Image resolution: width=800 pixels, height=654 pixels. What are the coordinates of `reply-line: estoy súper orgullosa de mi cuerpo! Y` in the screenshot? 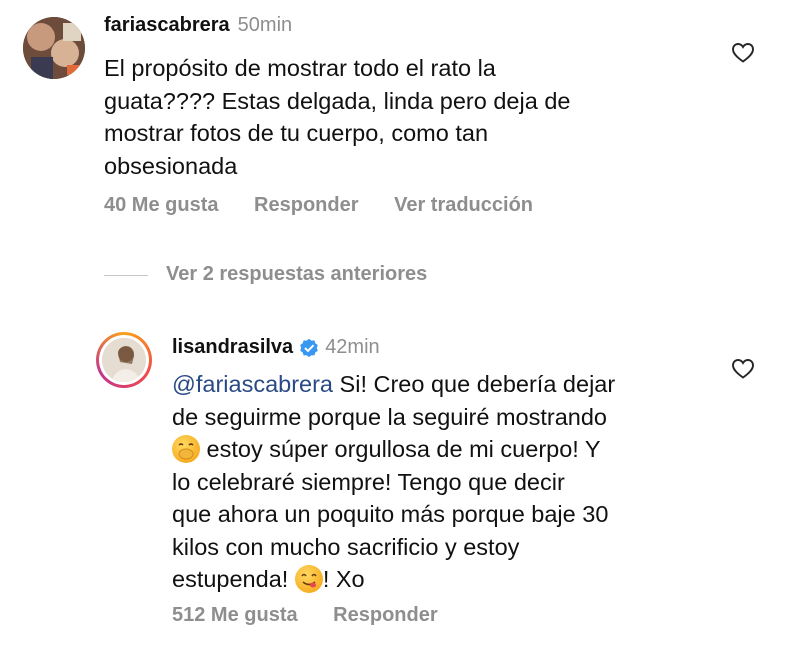 It's located at (442, 449).